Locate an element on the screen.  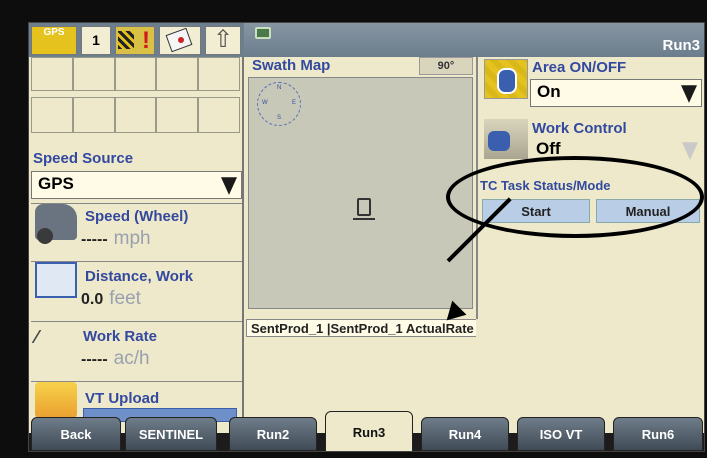
distance-icon is located at coordinates (56, 280).